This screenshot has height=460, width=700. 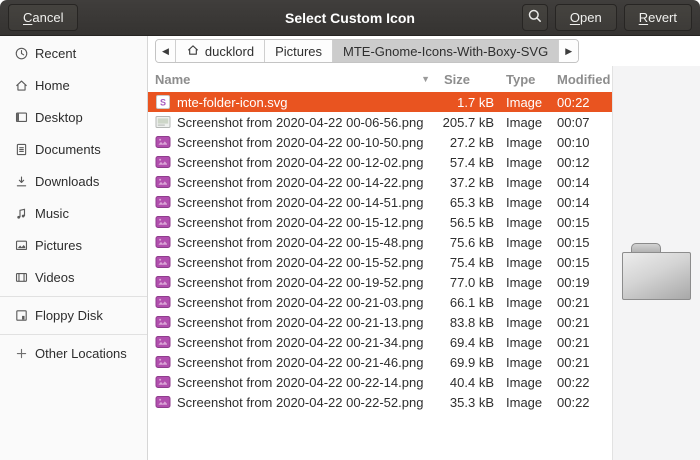 I want to click on file-name: Screenshot from 2020-04-22 00-21-34.png, so click(x=300, y=342).